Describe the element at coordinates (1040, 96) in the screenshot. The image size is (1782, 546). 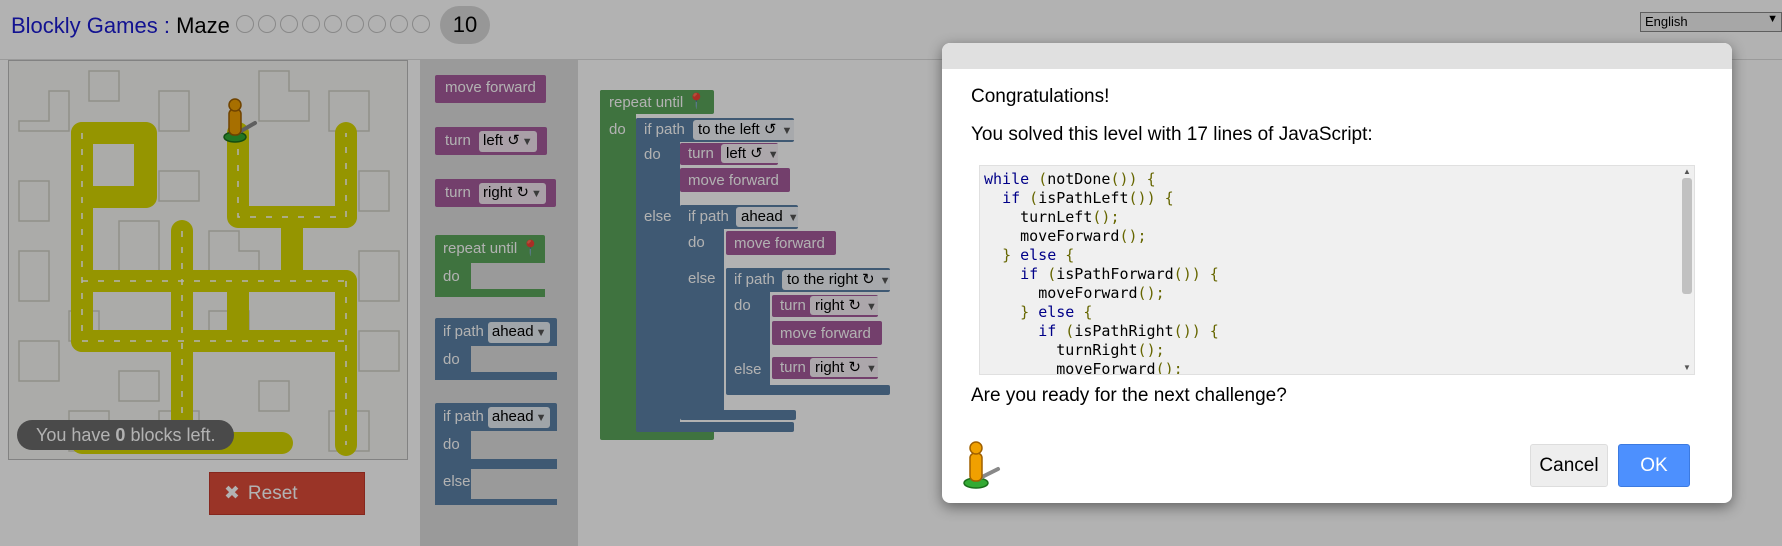
I see `congrats-text: Congratulations!` at that location.